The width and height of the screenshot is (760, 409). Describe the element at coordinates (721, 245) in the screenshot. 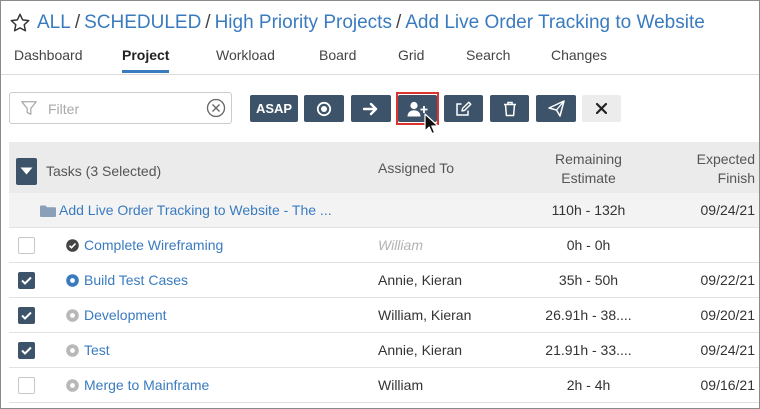

I see `task-finish` at that location.